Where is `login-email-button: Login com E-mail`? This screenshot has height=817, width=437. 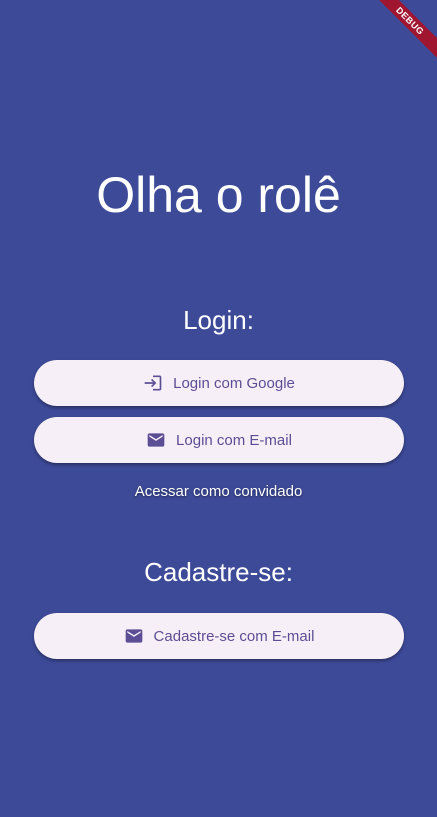 login-email-button: Login com E-mail is located at coordinates (219, 440).